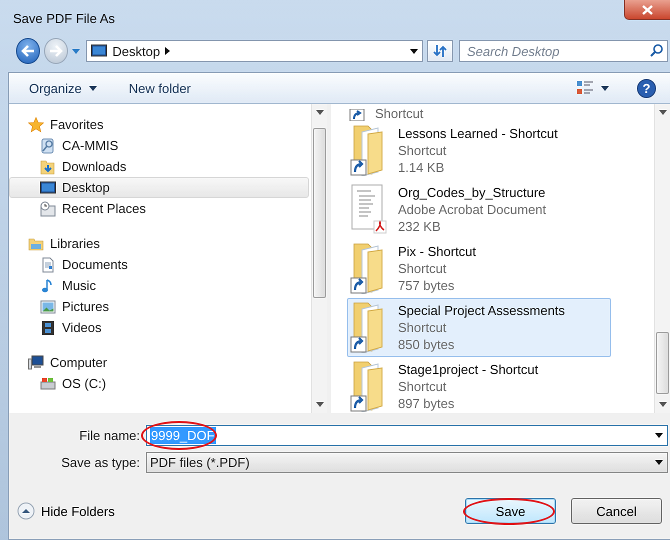 The image size is (670, 540). I want to click on file-name: Stage1project - Shortcut, so click(468, 369).